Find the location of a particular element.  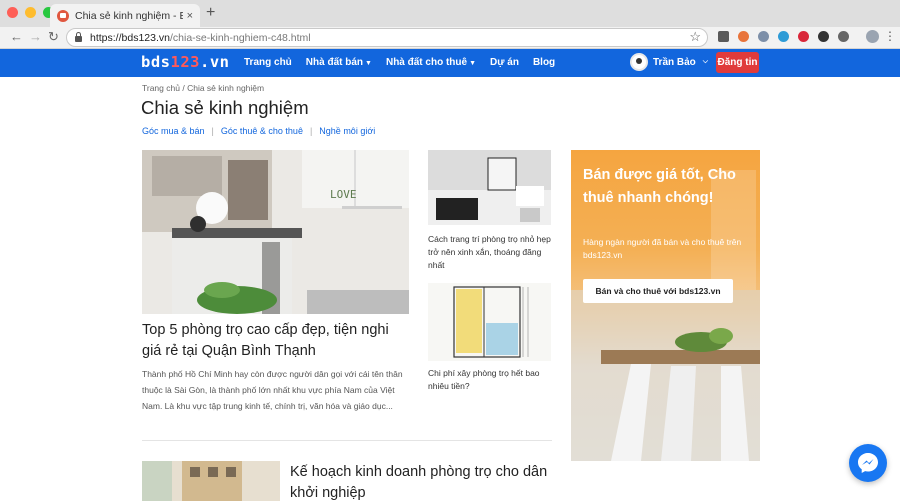

extension-gray-icon is located at coordinates (843, 36).